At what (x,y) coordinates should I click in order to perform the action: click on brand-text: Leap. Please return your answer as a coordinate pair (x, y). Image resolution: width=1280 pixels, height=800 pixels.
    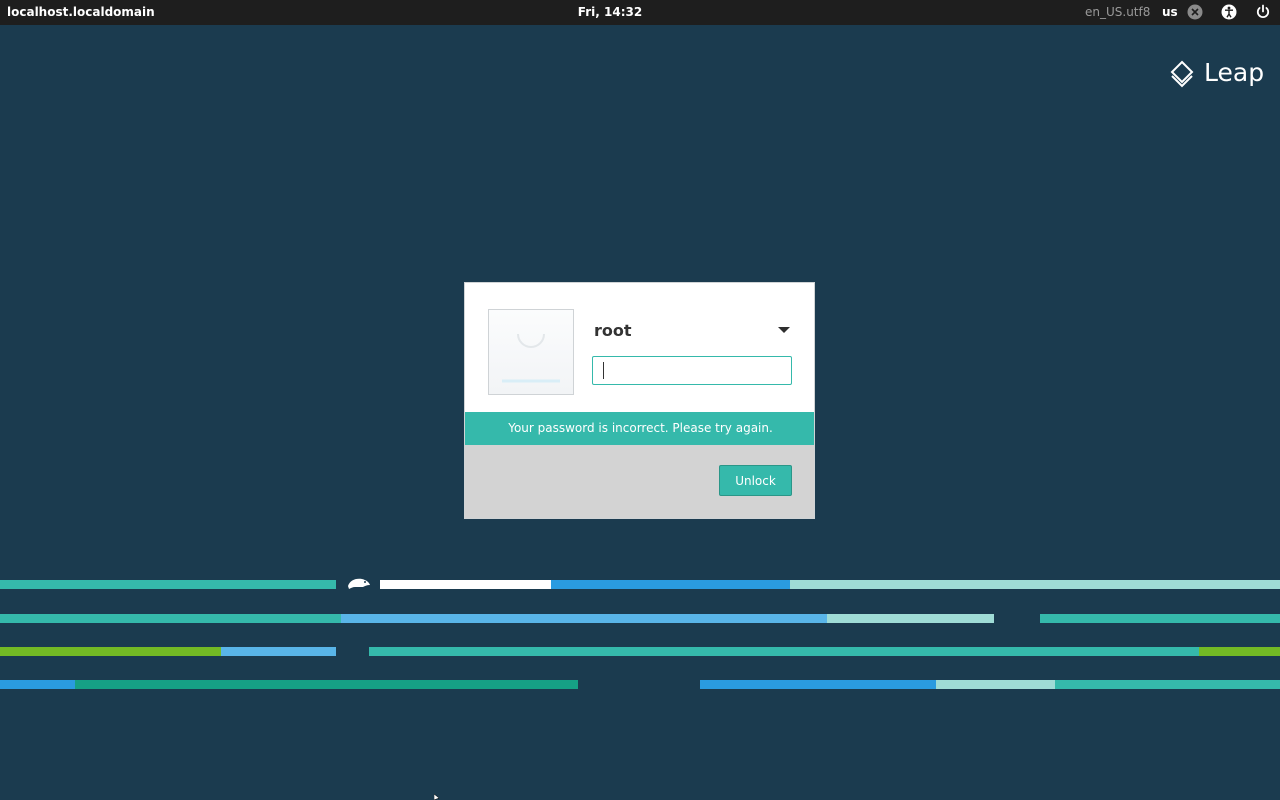
    Looking at the image, I should click on (1234, 72).